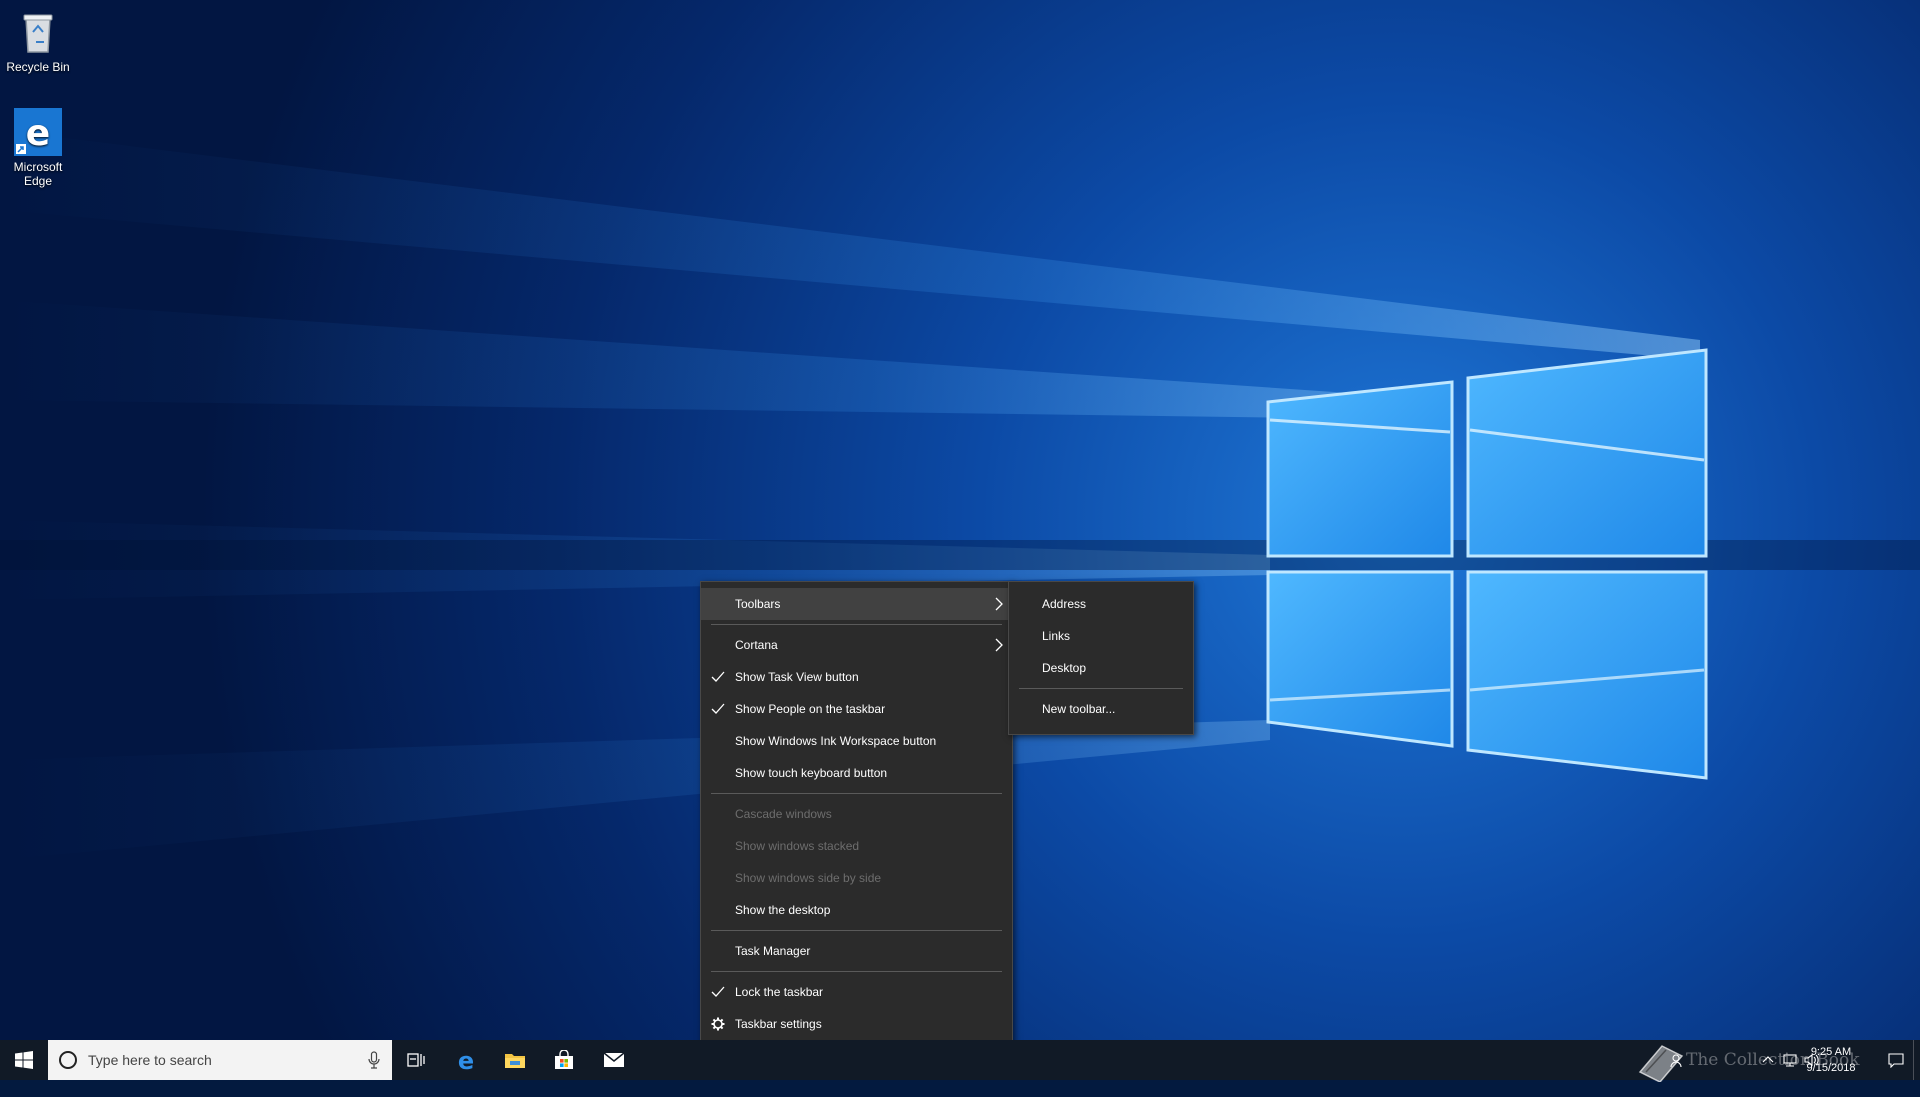 This screenshot has height=1097, width=1920. What do you see at coordinates (960, 1060) in the screenshot?
I see `taskbar: Type here to search e 9:25 AM 9/15/2018` at bounding box center [960, 1060].